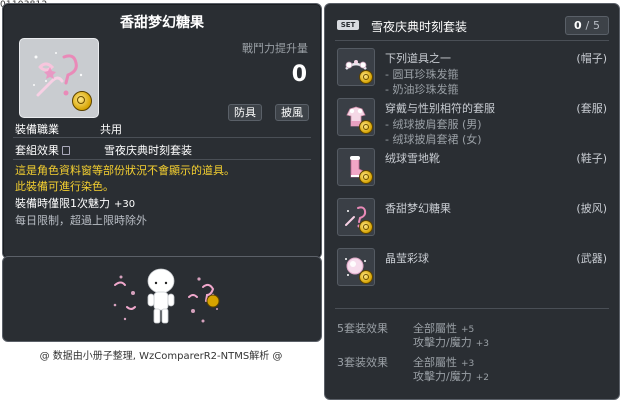  Describe the element at coordinates (125, 170) in the screenshot. I see `desc-line-1: 這是角色資料窗等部份狀況不會顯示的道具。` at that location.